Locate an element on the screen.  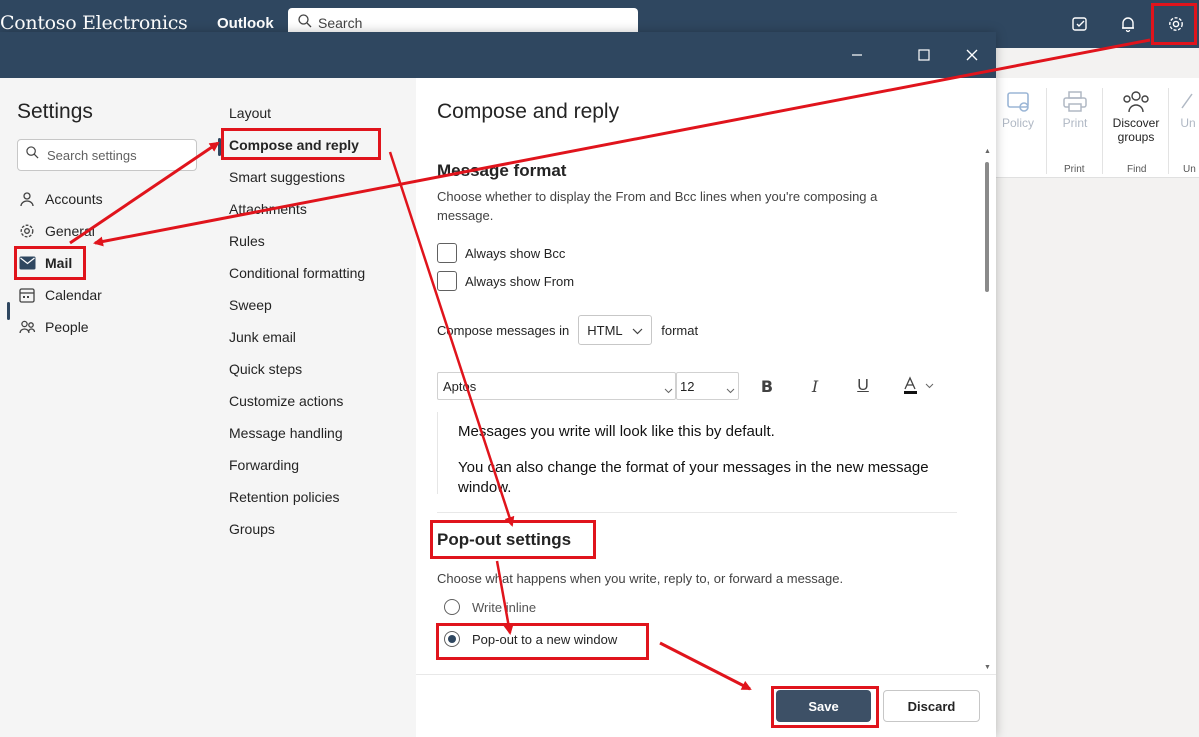
nav-customize-actions: Customize actions is located at coordinates (286, 401).